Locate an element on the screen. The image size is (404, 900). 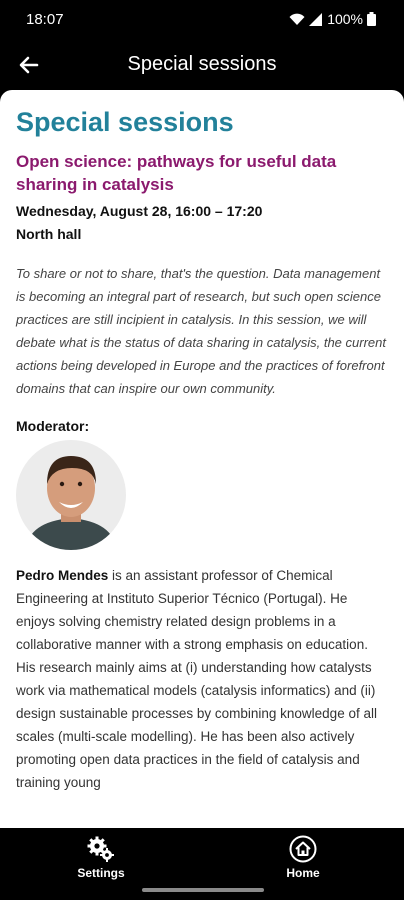
battery-percent: 100% is located at coordinates (345, 19).